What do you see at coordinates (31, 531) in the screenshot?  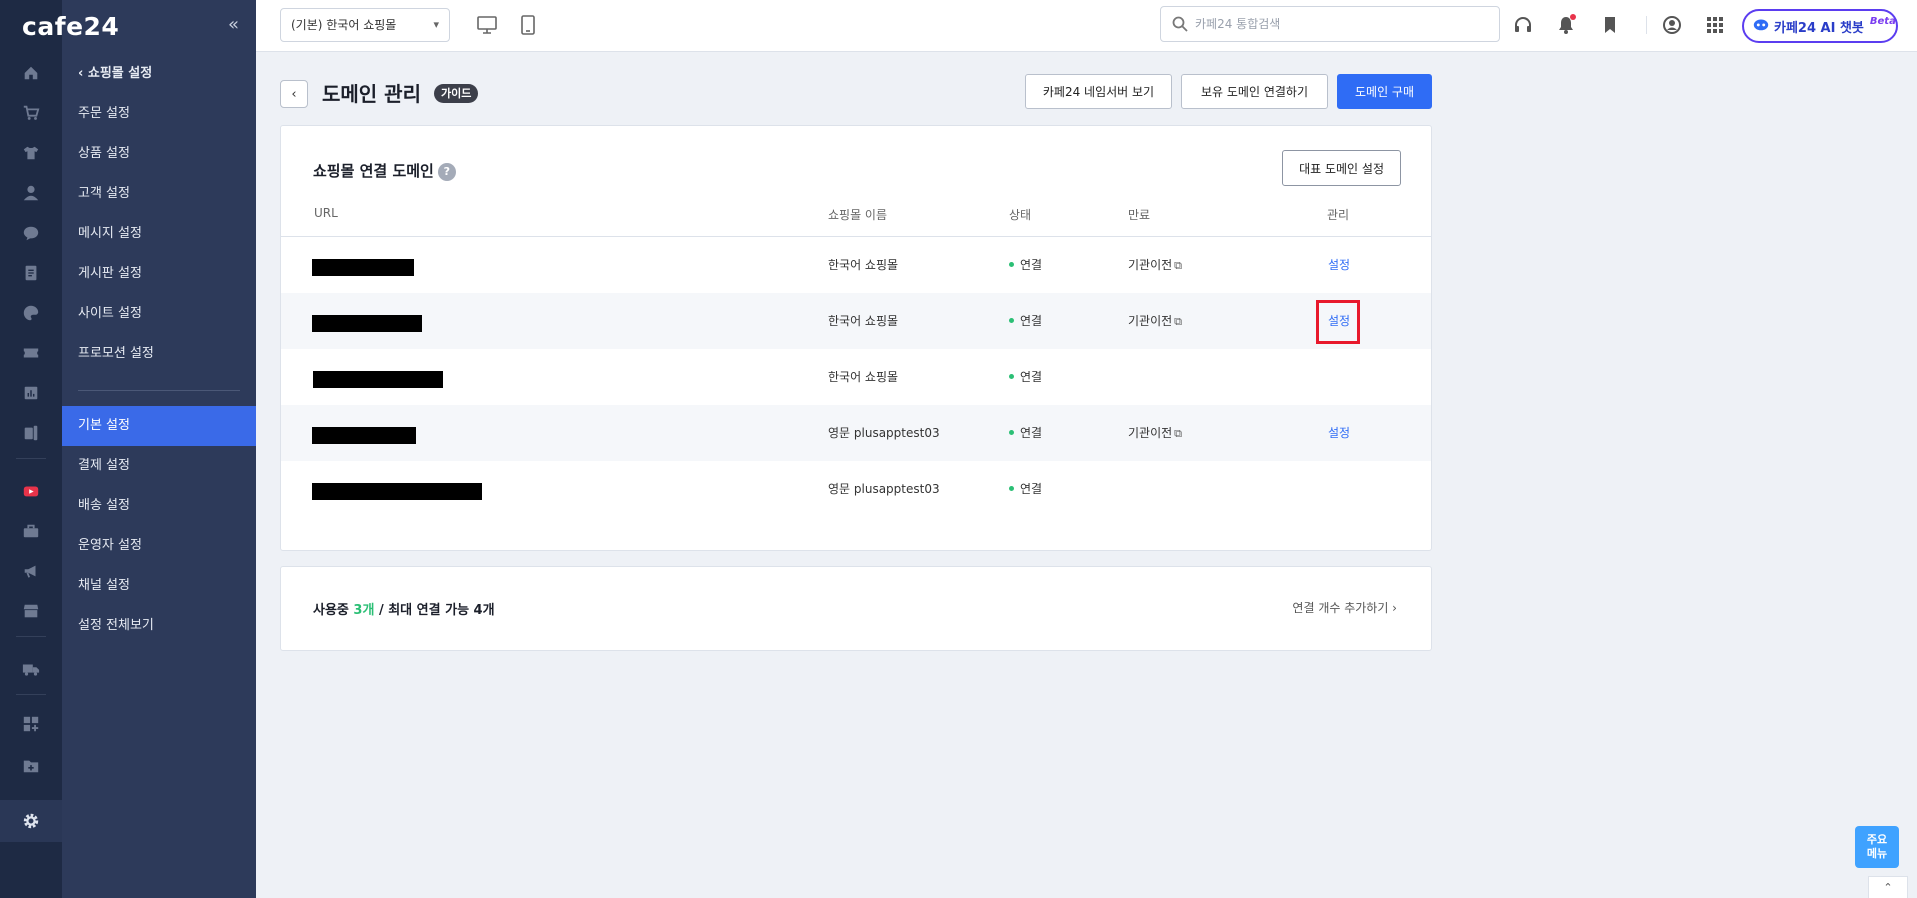 I see `toolbox-icon` at bounding box center [31, 531].